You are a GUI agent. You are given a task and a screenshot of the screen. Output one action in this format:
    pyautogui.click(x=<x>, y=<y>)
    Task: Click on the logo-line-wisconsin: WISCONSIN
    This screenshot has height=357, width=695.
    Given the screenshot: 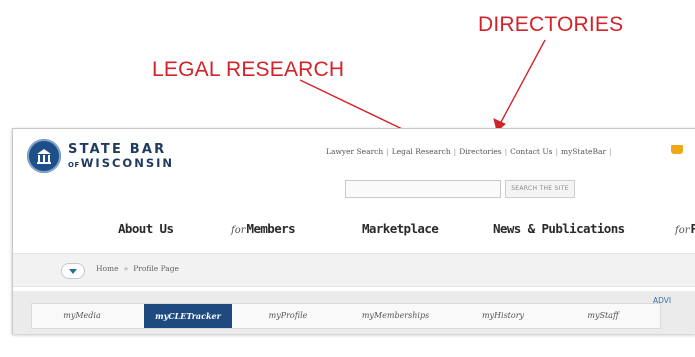 What is the action you would take?
    pyautogui.click(x=127, y=162)
    